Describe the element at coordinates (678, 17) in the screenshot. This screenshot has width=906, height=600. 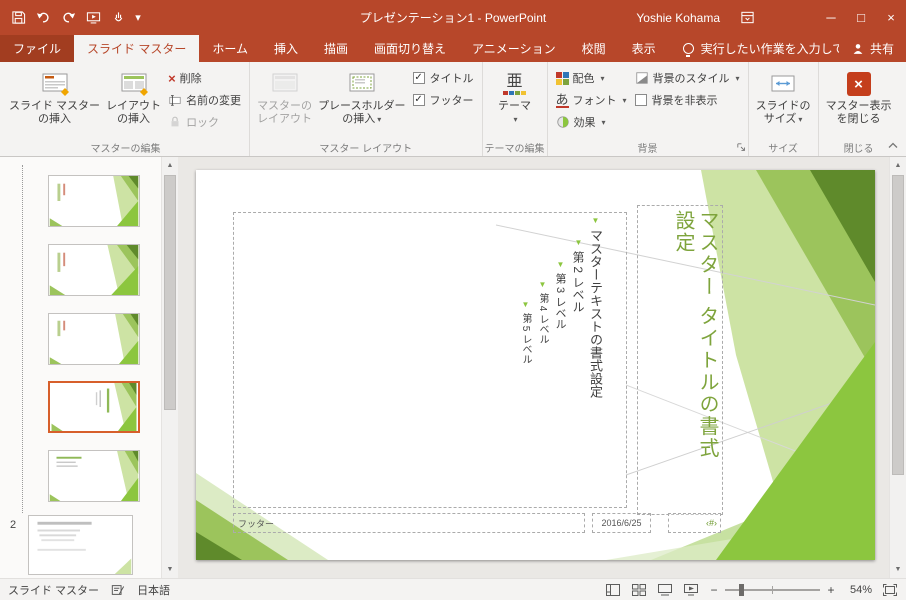
I see `account-name: Yoshie Kohama` at that location.